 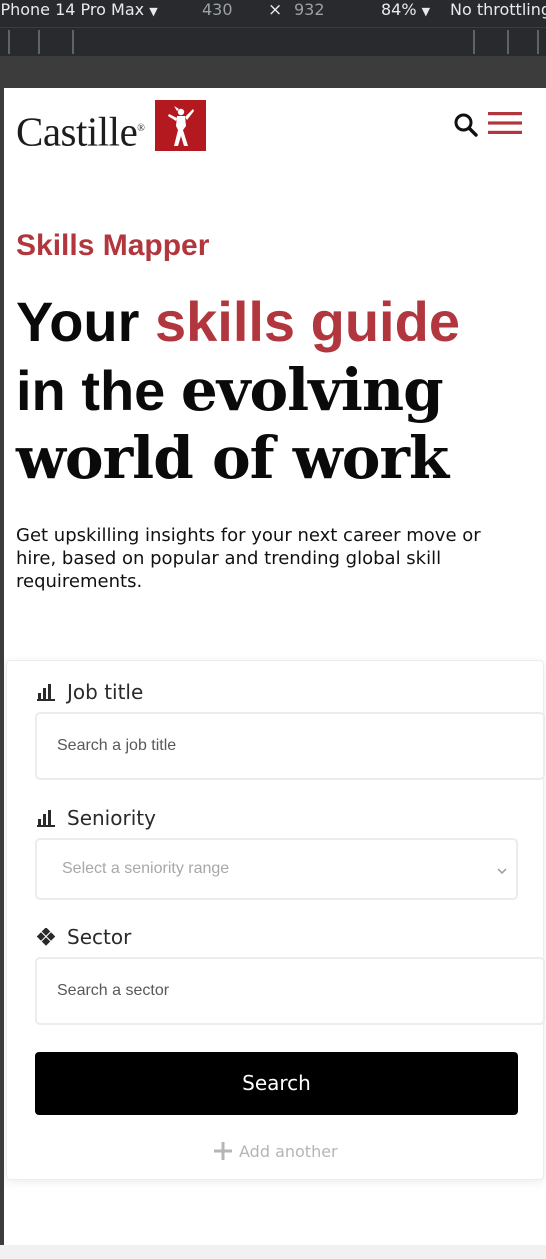 What do you see at coordinates (77, 131) in the screenshot?
I see `logo-text: Castille` at bounding box center [77, 131].